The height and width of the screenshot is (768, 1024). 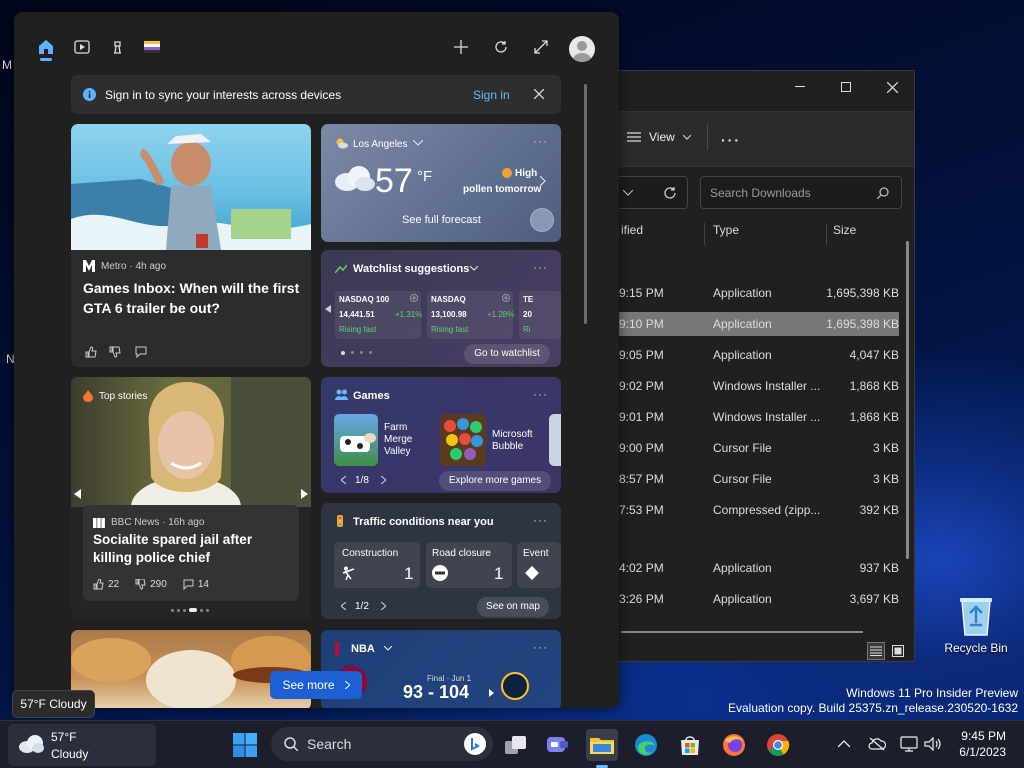 What do you see at coordinates (82, 47) in the screenshot?
I see `tab-watch` at bounding box center [82, 47].